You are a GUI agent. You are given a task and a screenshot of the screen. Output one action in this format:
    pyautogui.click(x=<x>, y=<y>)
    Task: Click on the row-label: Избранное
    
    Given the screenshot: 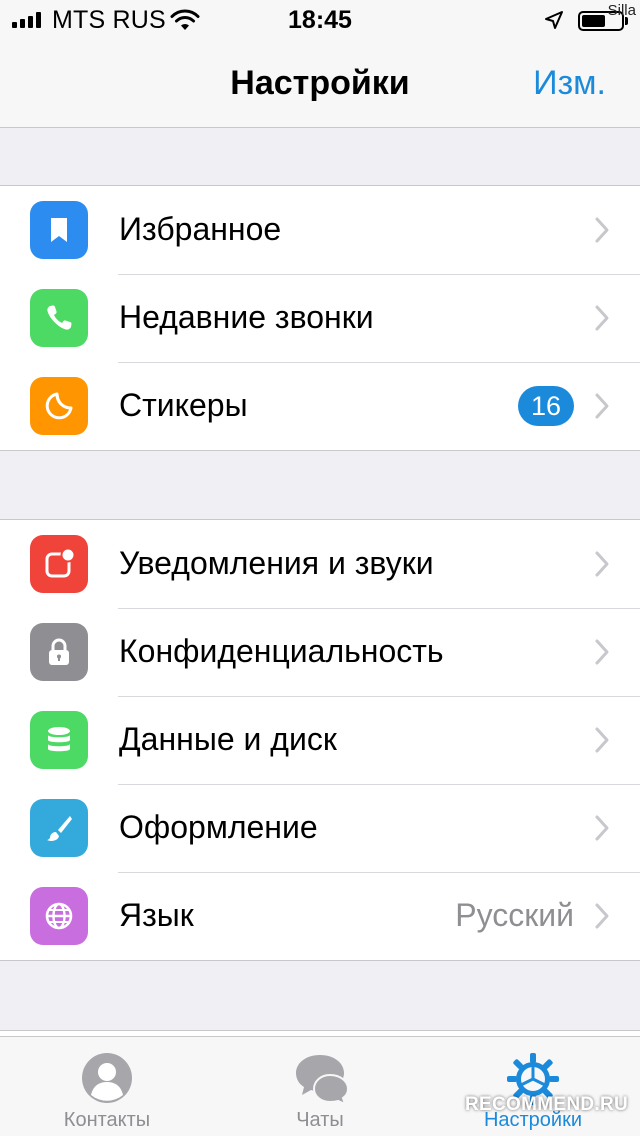 What is the action you would take?
    pyautogui.click(x=200, y=229)
    